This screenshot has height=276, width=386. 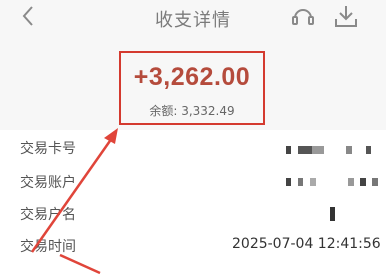 What do you see at coordinates (193, 20) in the screenshot?
I see `page-title: 收支详情` at bounding box center [193, 20].